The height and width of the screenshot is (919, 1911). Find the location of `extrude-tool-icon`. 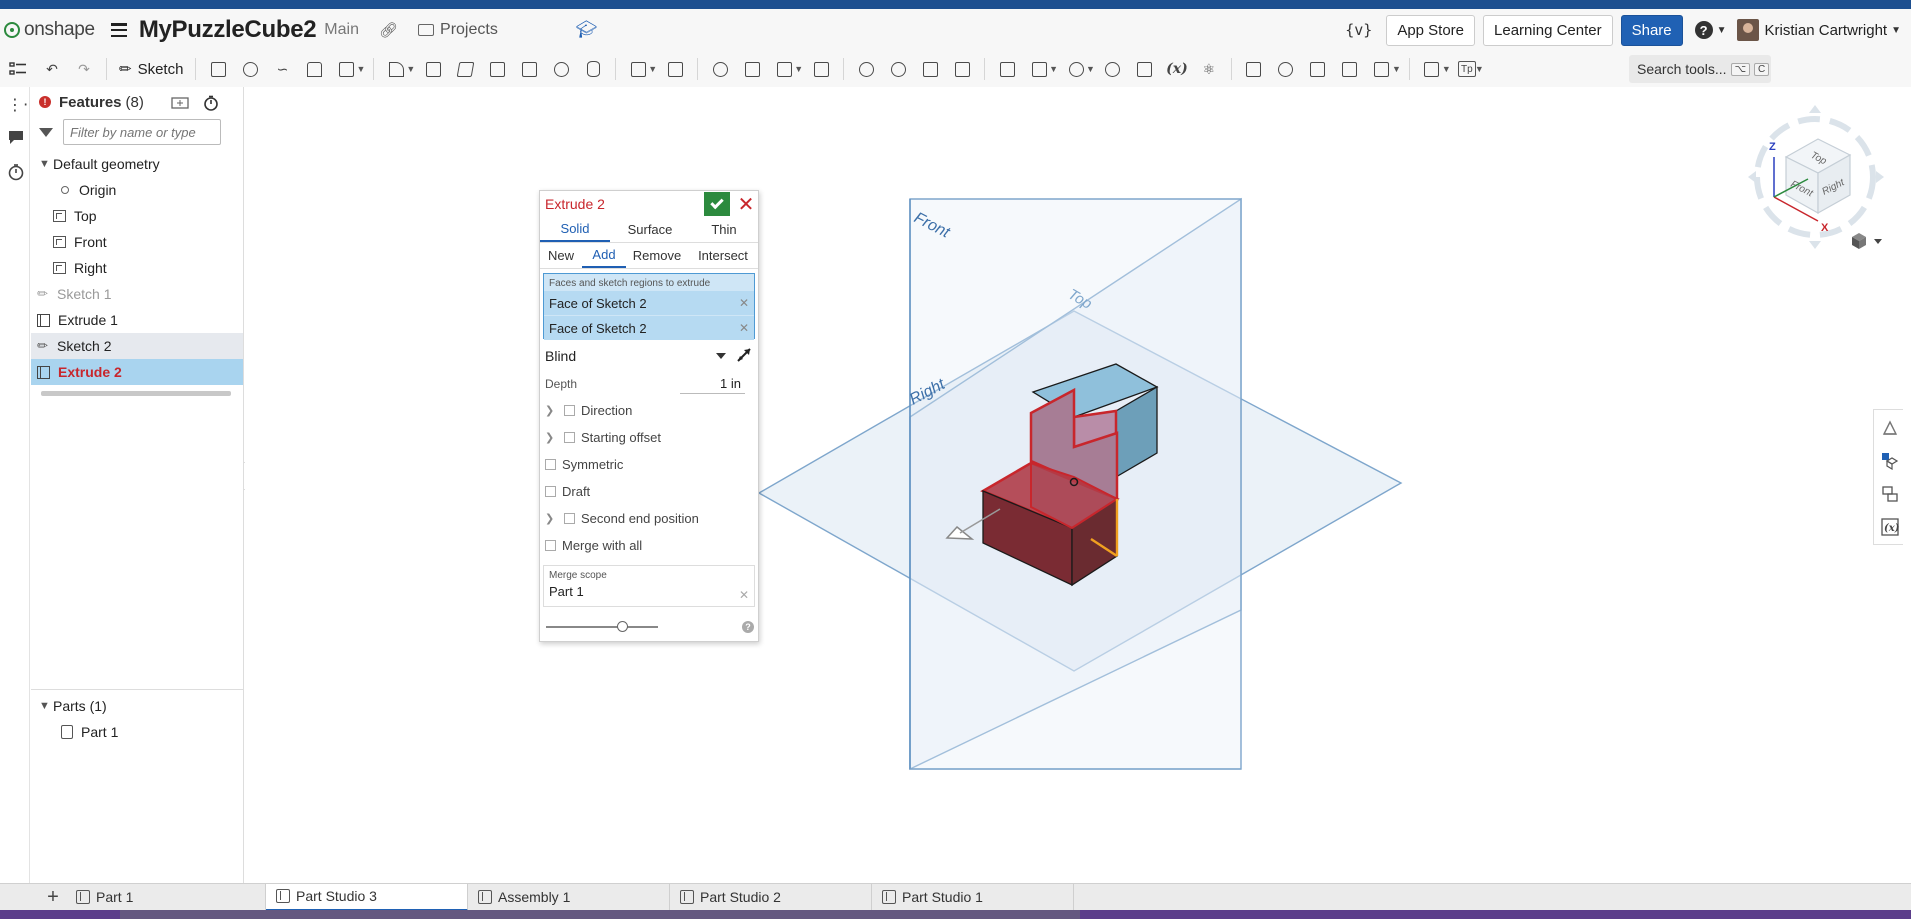

extrude-tool-icon is located at coordinates (218, 69).